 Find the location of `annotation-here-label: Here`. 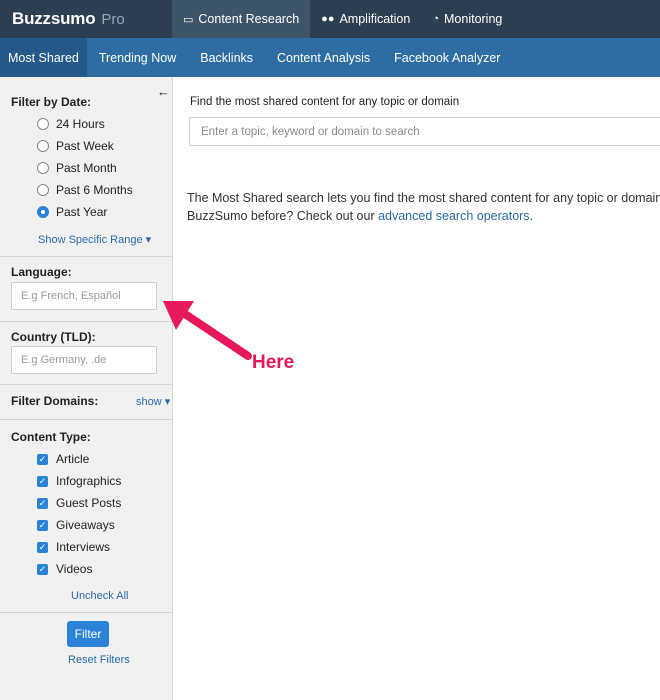

annotation-here-label: Here is located at coordinates (273, 362).